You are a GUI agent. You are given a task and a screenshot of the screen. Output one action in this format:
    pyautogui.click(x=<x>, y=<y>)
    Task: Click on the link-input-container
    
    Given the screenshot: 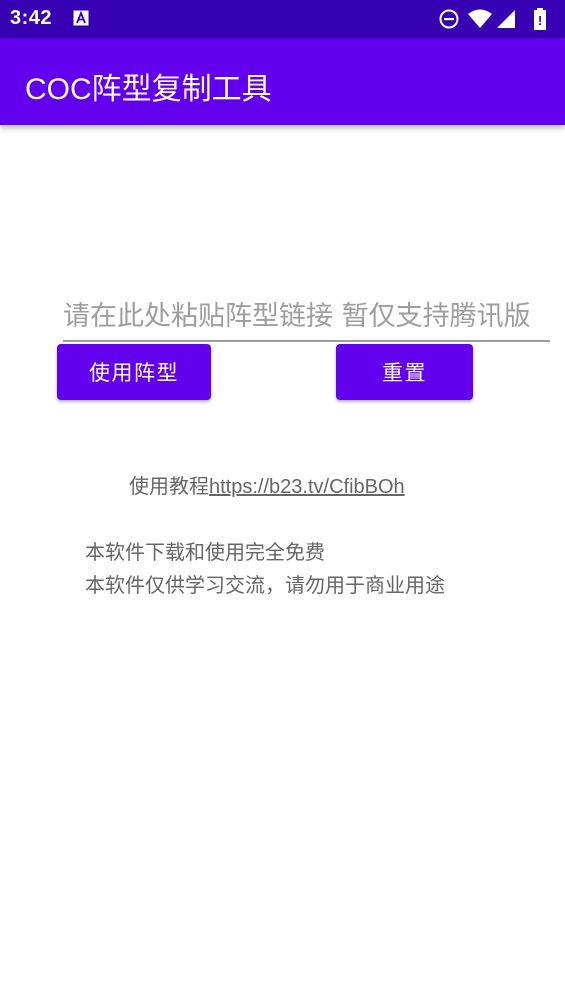 What is the action you would take?
    pyautogui.click(x=306, y=319)
    